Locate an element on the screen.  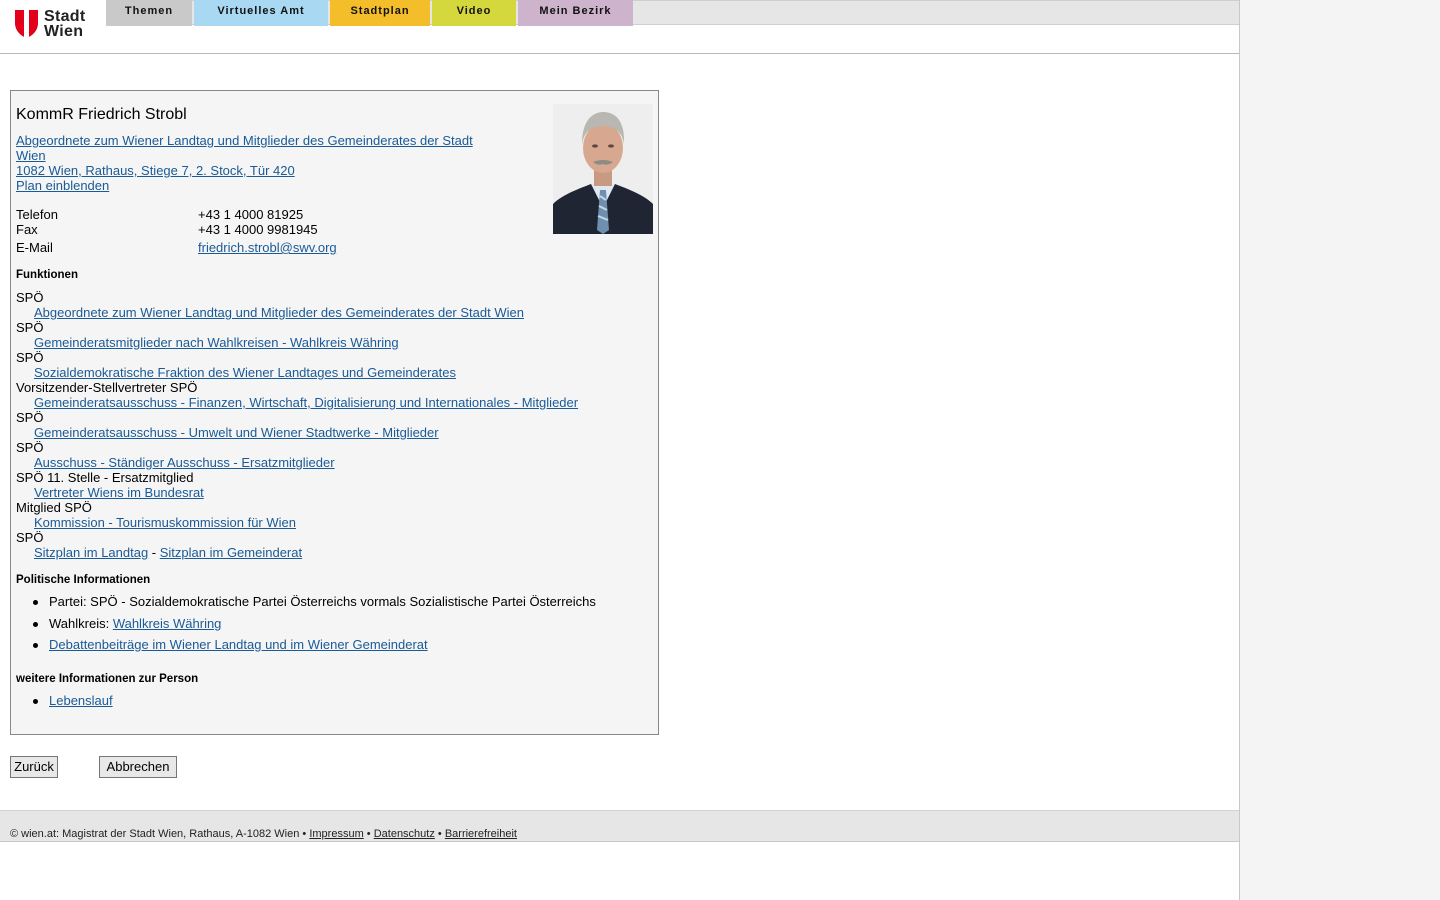
stadt-wien-logo: Stadt Wien is located at coordinates (50, 26).